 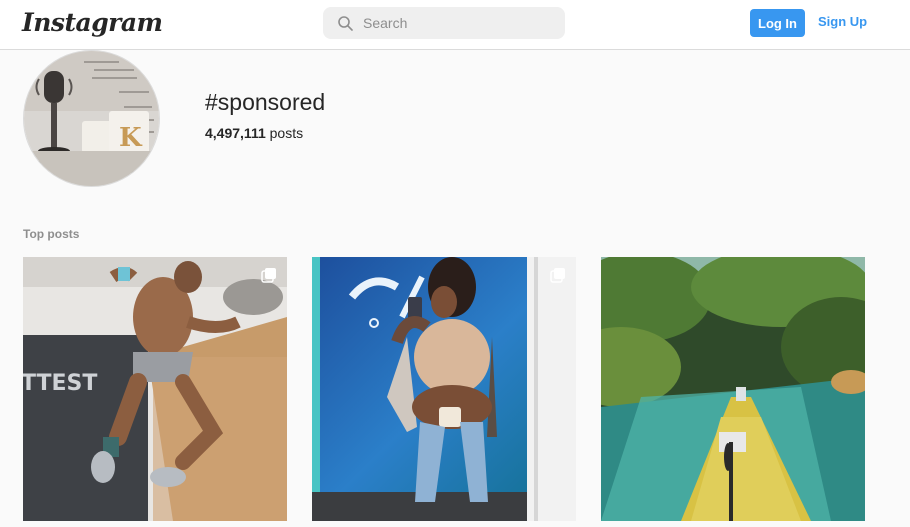 I want to click on signup-link: Sign Up, so click(x=842, y=21).